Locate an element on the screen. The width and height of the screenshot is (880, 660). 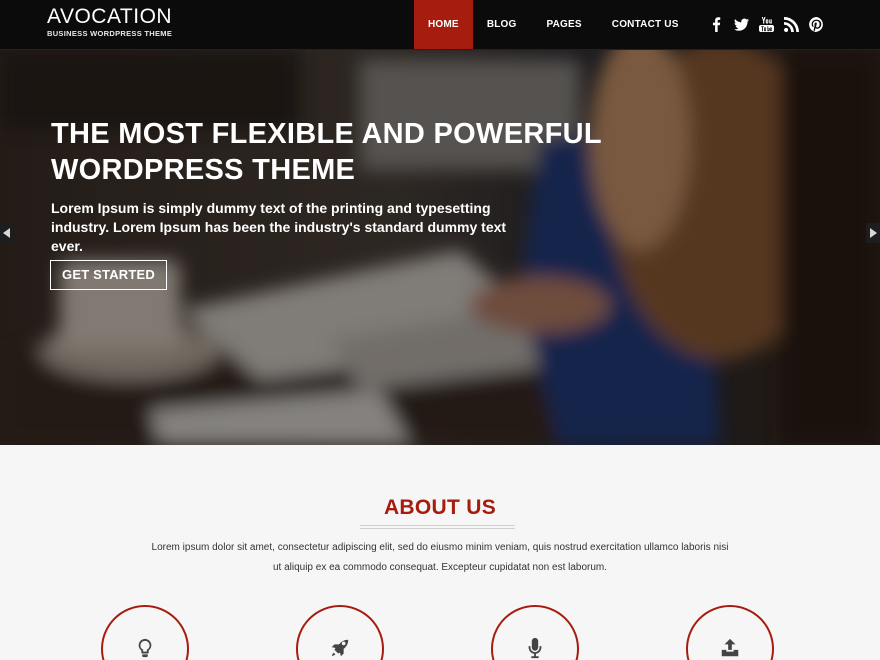
feature-circle-rocket is located at coordinates (340, 632).